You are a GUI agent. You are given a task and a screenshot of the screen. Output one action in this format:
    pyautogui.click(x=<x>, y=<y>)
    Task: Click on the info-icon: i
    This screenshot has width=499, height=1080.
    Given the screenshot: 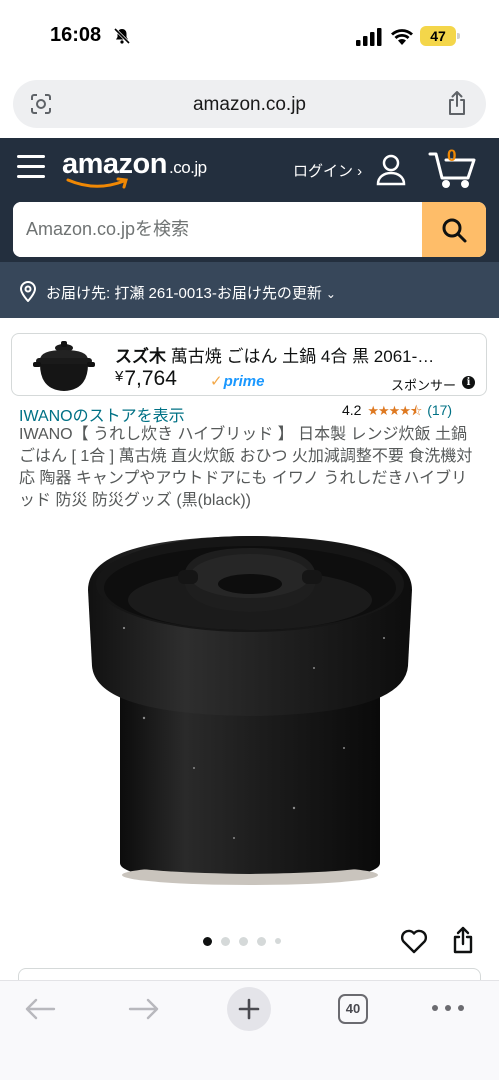 What is the action you would take?
    pyautogui.click(x=468, y=382)
    